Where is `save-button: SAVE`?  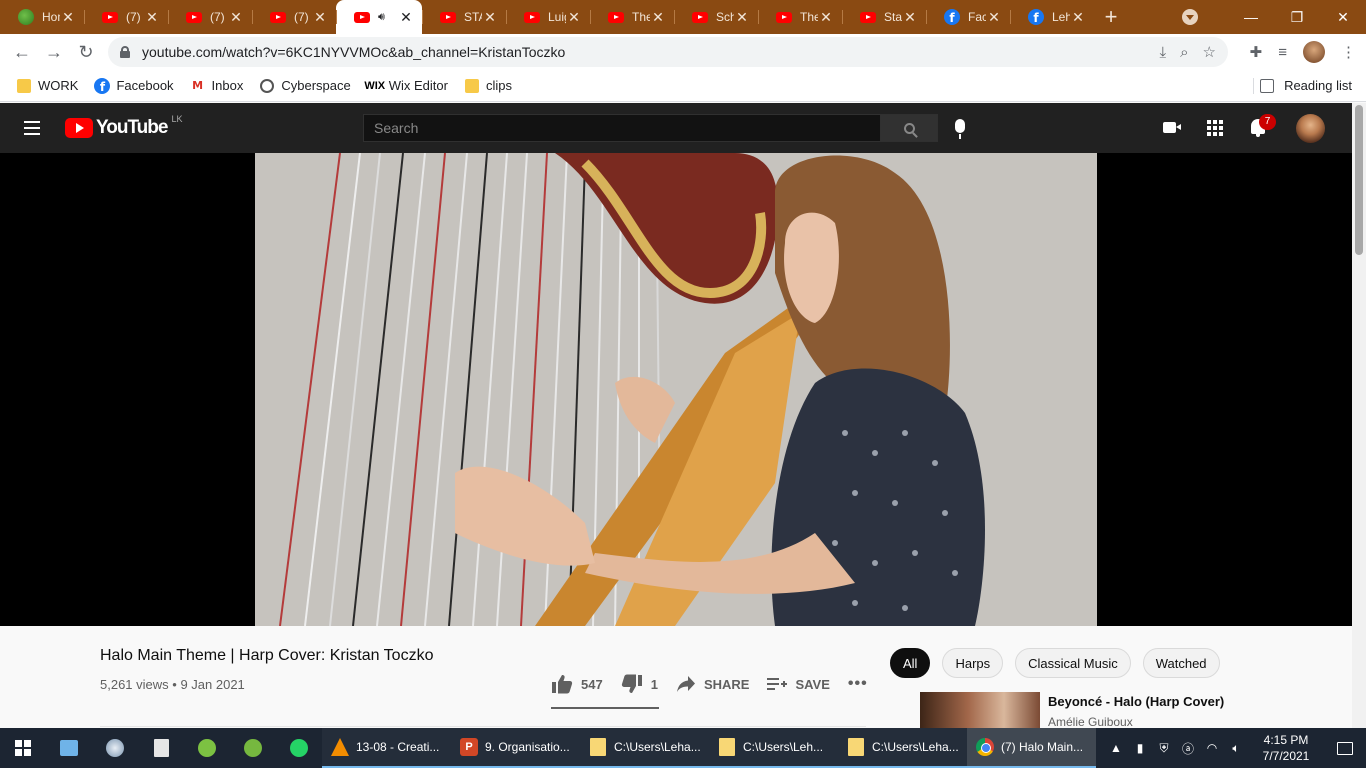 save-button: SAVE is located at coordinates (798, 684).